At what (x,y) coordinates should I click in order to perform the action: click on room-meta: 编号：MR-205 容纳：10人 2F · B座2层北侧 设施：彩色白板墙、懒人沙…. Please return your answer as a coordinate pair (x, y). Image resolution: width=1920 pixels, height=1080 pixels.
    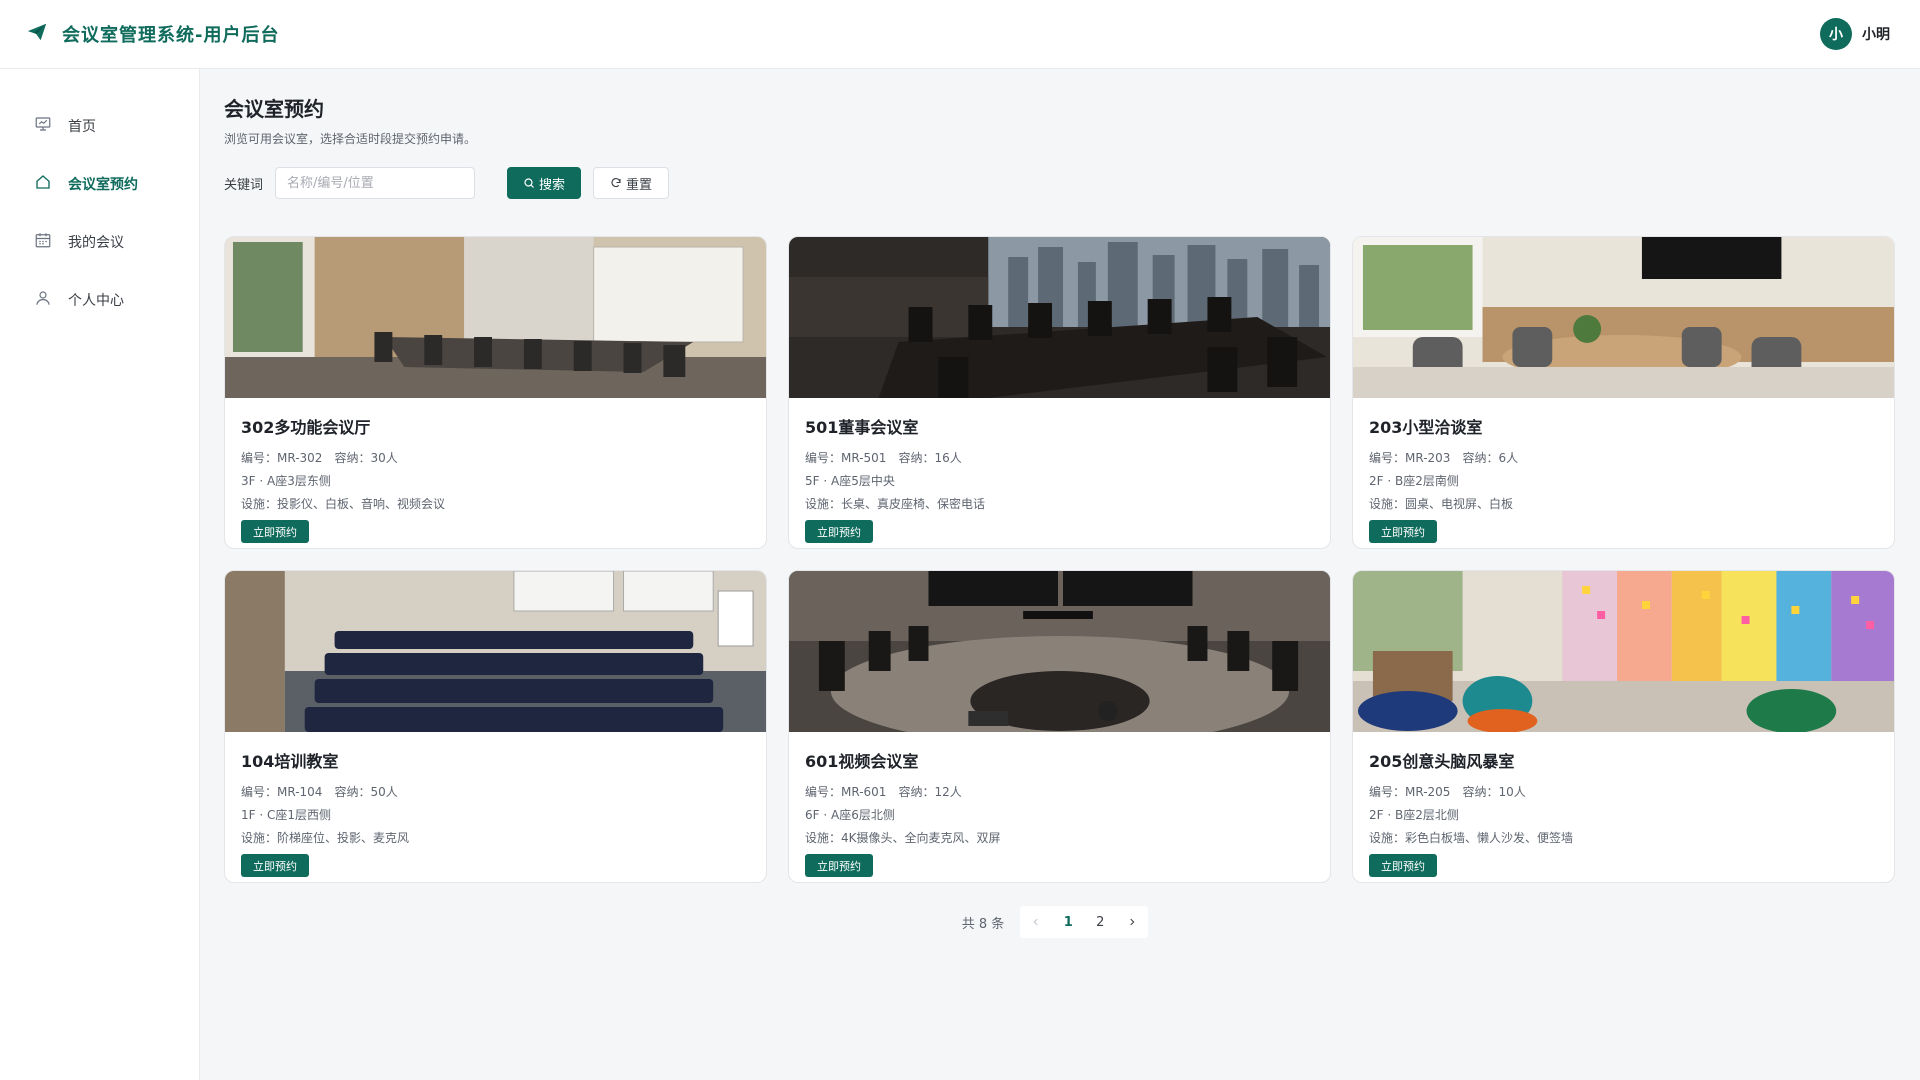
    Looking at the image, I should click on (1623, 815).